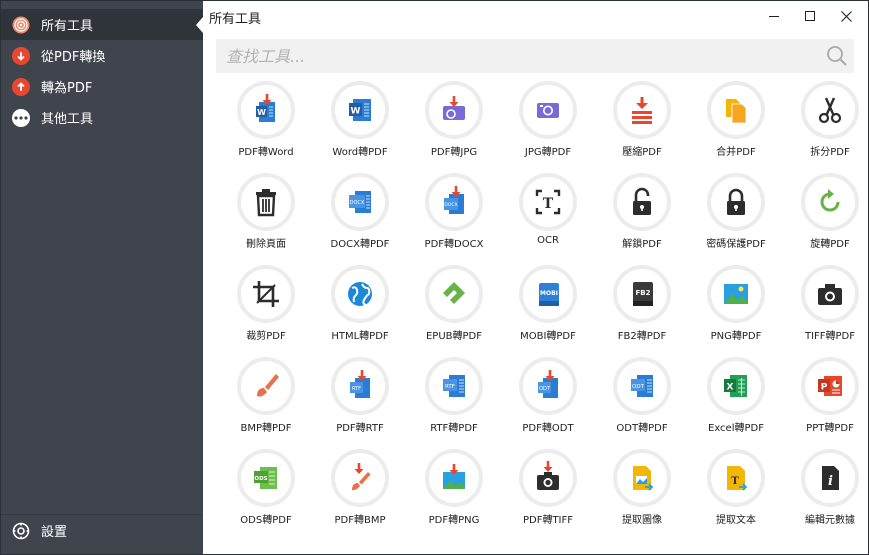 Image resolution: width=869 pixels, height=555 pixels. Describe the element at coordinates (454, 494) in the screenshot. I see `tool-pdf-to-png: PDF轉PNG` at that location.